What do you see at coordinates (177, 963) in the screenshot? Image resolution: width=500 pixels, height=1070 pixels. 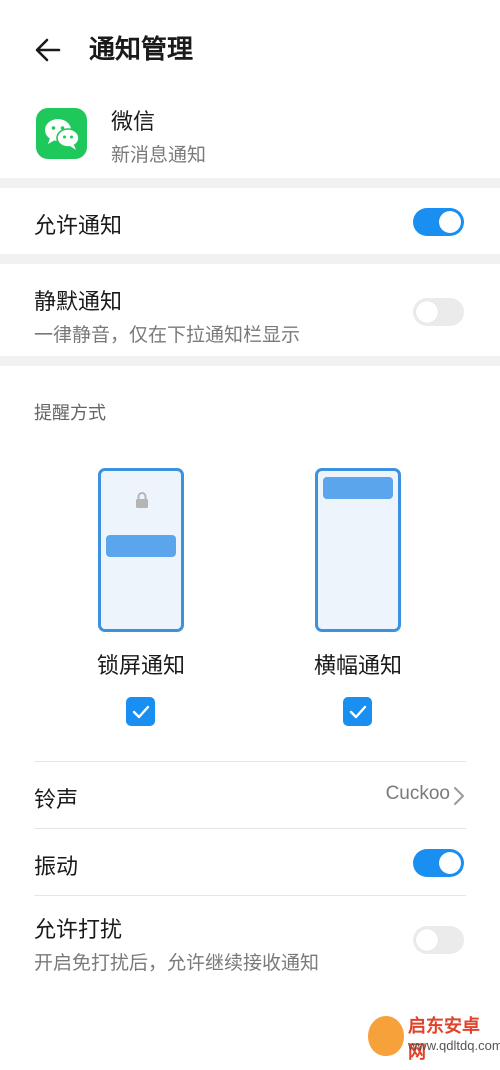 I see `allow-disturb-description: 开启免打扰后，允许继续接收通知` at bounding box center [177, 963].